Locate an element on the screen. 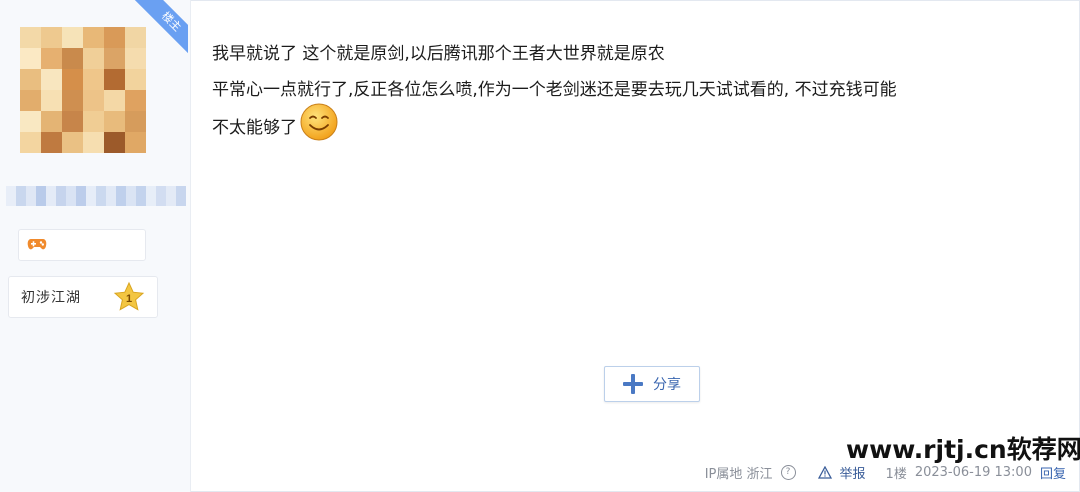 Image resolution: width=1080 pixels, height=492 pixels. floor-number: 1楼 is located at coordinates (896, 474).